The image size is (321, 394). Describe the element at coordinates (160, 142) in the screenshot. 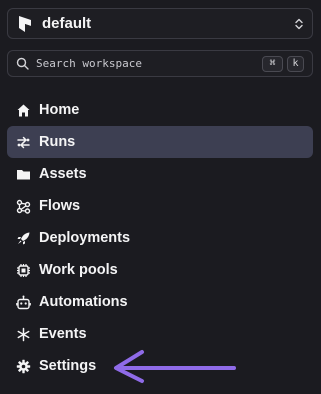

I see `sidebar-item-runs: Runs` at that location.